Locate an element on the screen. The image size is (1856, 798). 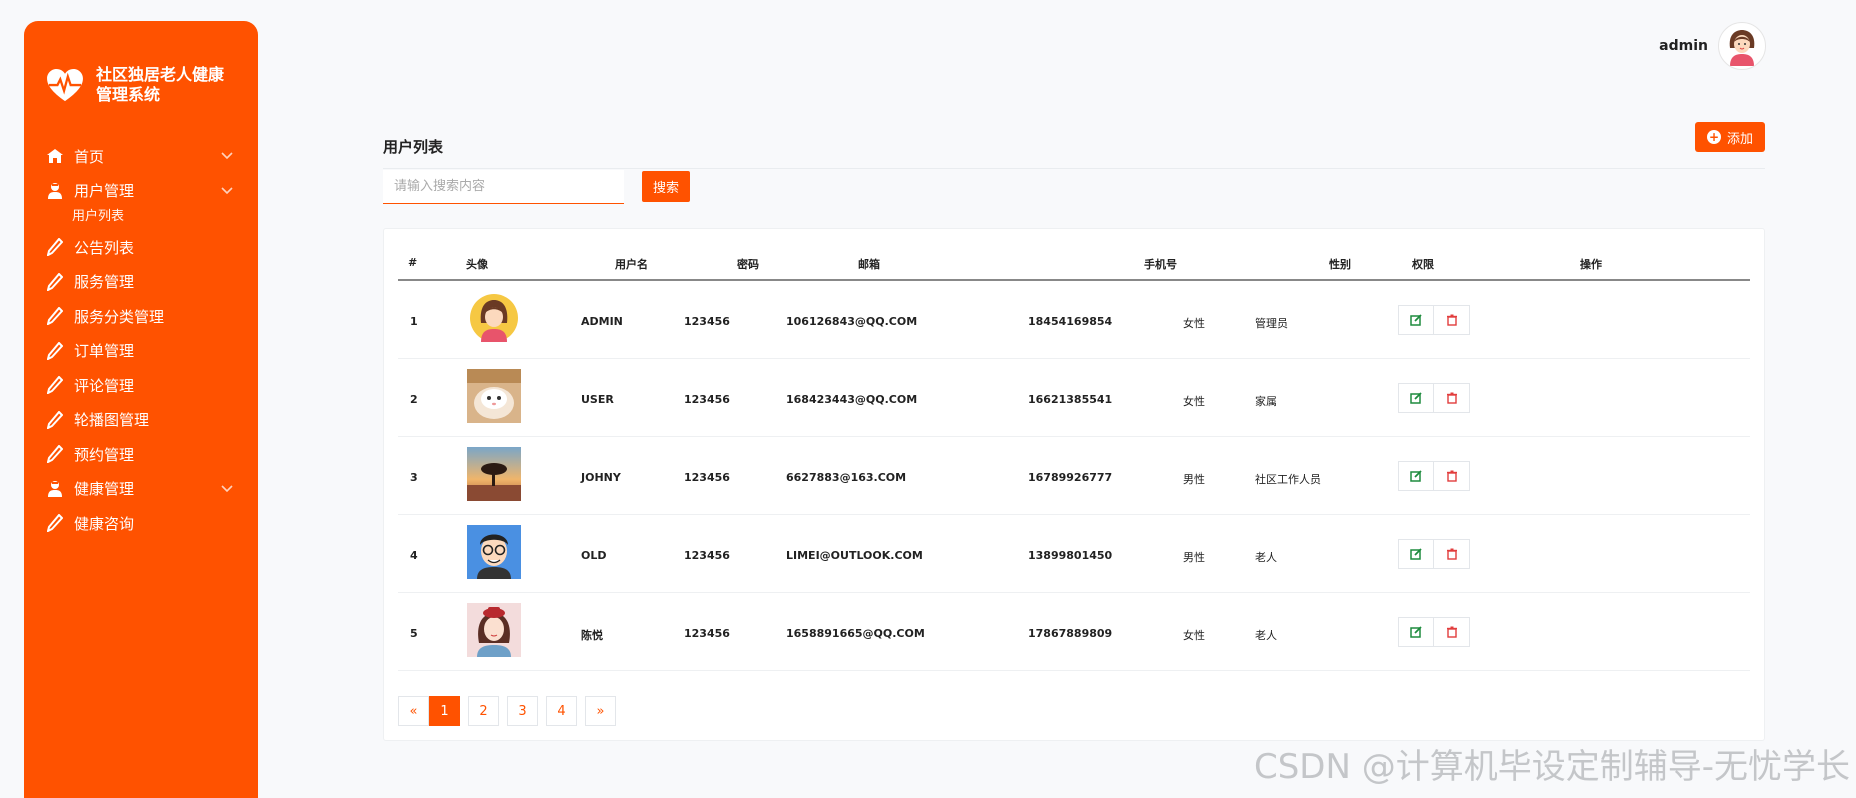
sidebar-item-announcements: 公告列表 is located at coordinates (141, 247).